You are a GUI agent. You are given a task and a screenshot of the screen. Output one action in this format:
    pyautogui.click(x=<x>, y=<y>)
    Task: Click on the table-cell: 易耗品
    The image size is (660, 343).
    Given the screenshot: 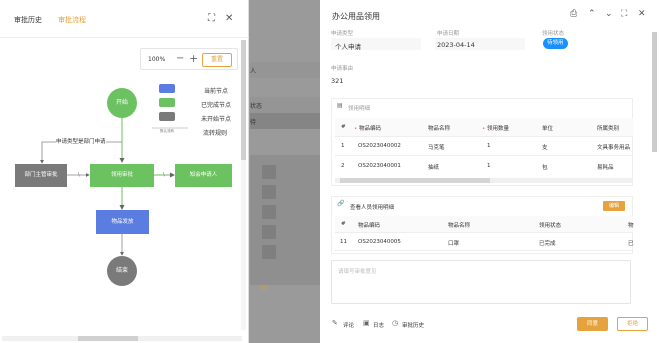 What is the action you would take?
    pyautogui.click(x=605, y=168)
    